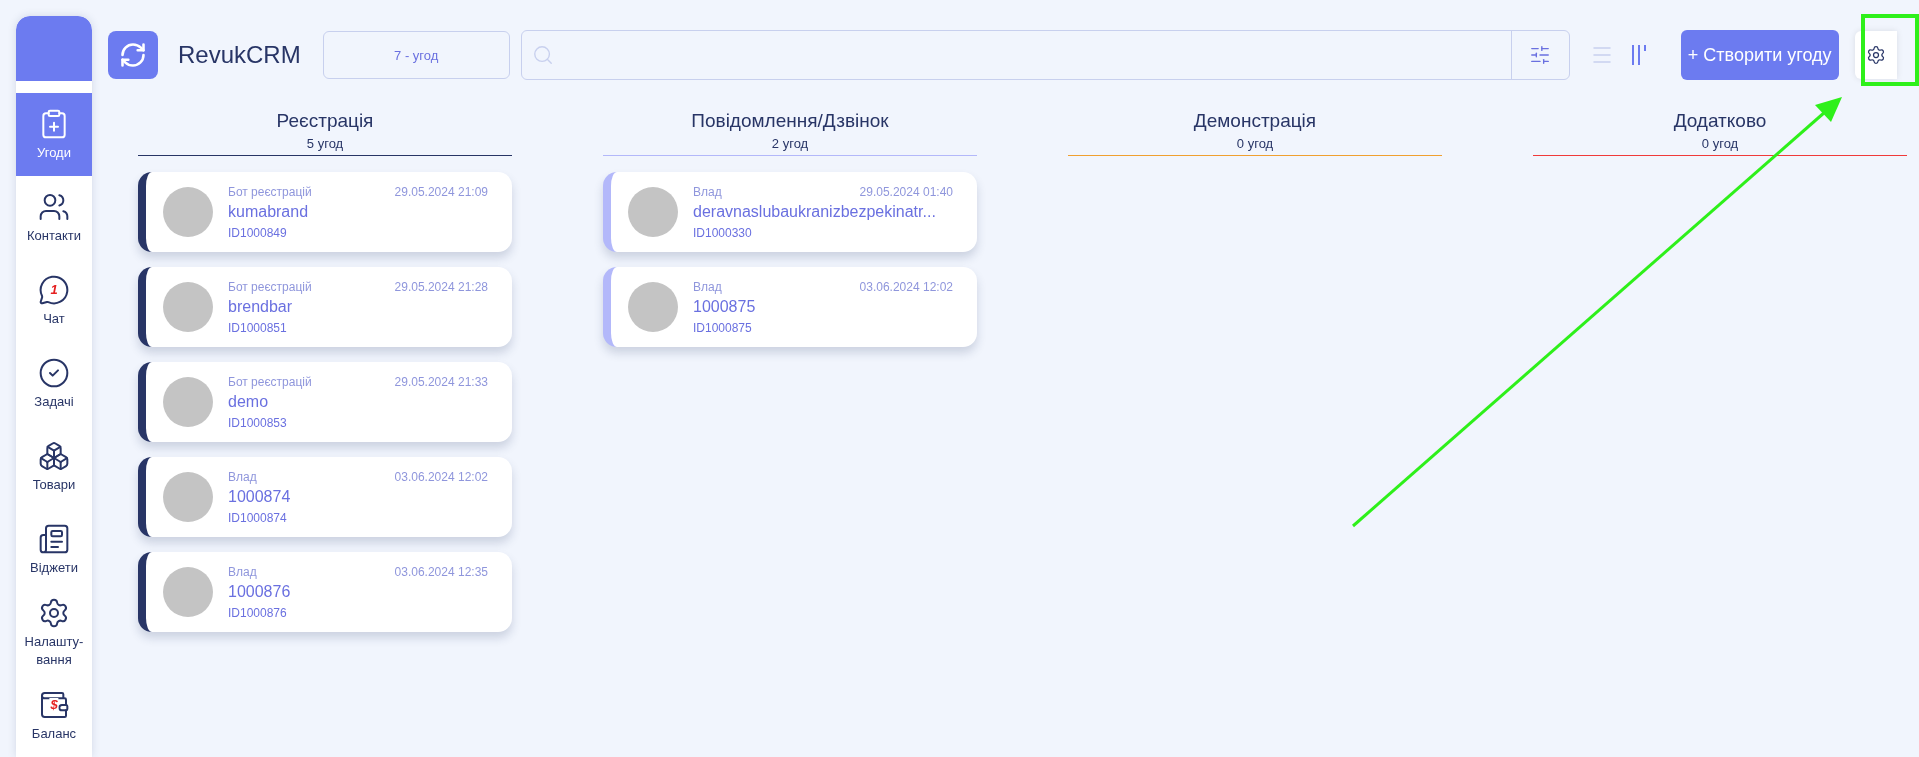  What do you see at coordinates (261, 306) in the screenshot?
I see `deal-name: brendbar` at bounding box center [261, 306].